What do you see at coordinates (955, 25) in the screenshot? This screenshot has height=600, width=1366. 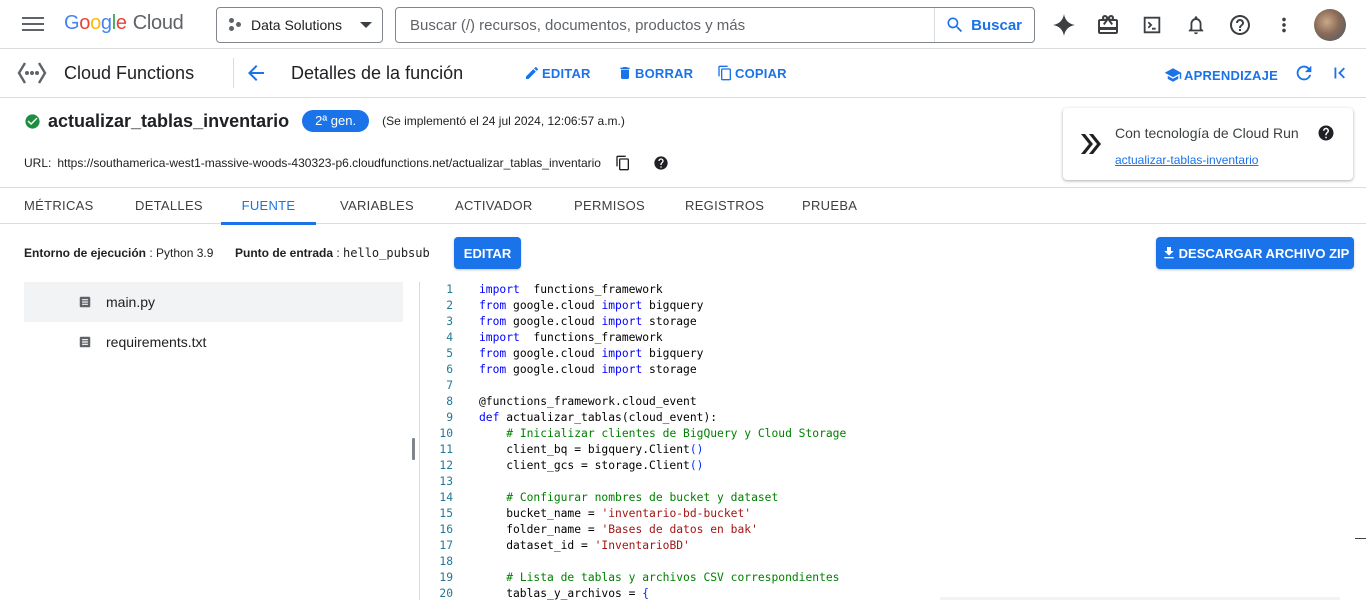 I see `search-icon` at bounding box center [955, 25].